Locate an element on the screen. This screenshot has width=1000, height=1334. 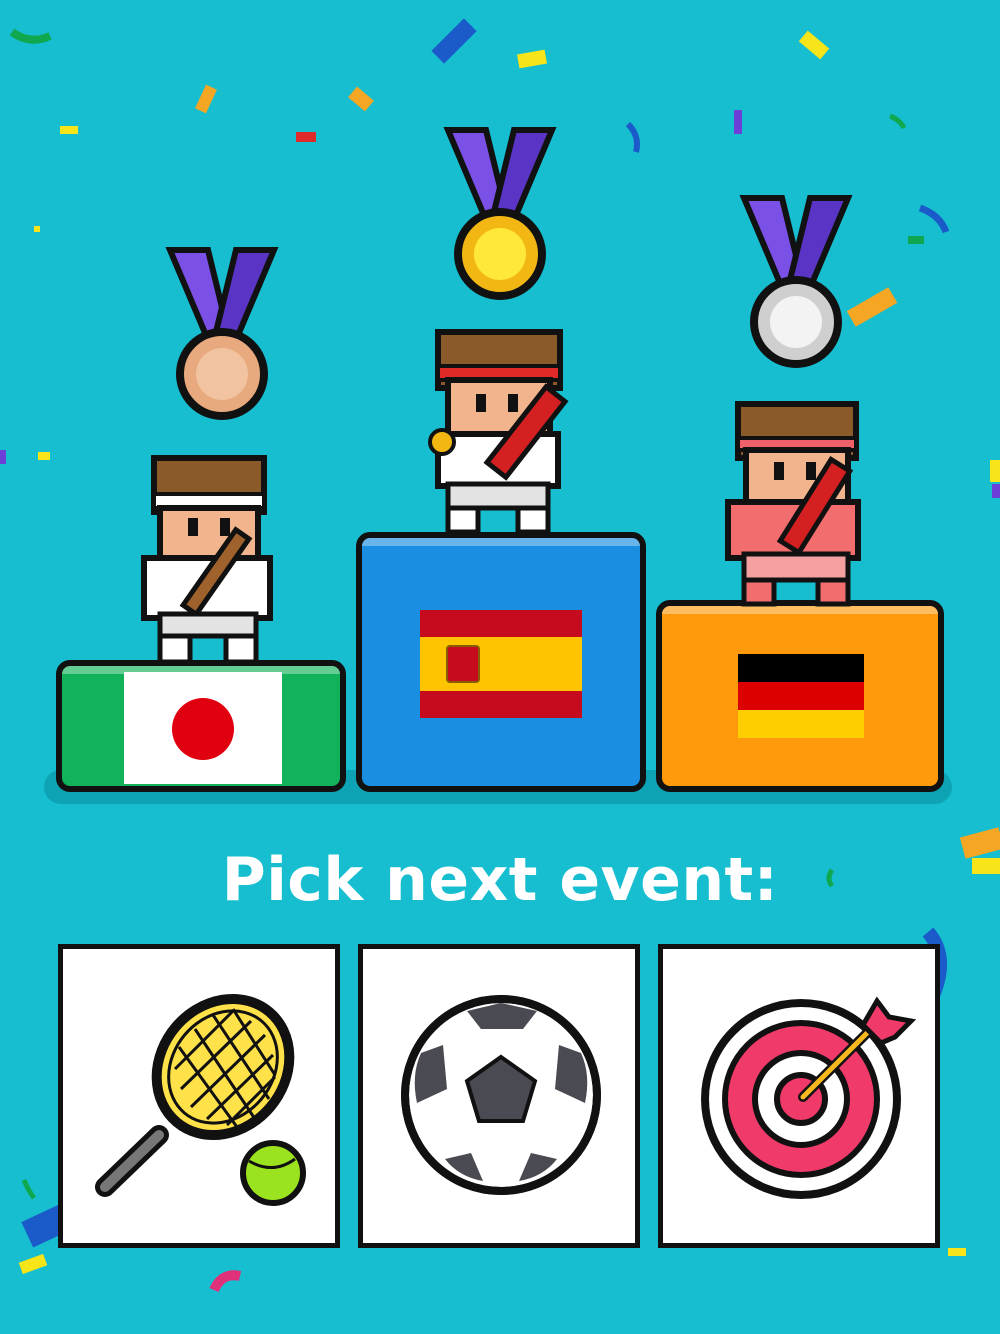
podium-third-place is located at coordinates (201, 726).